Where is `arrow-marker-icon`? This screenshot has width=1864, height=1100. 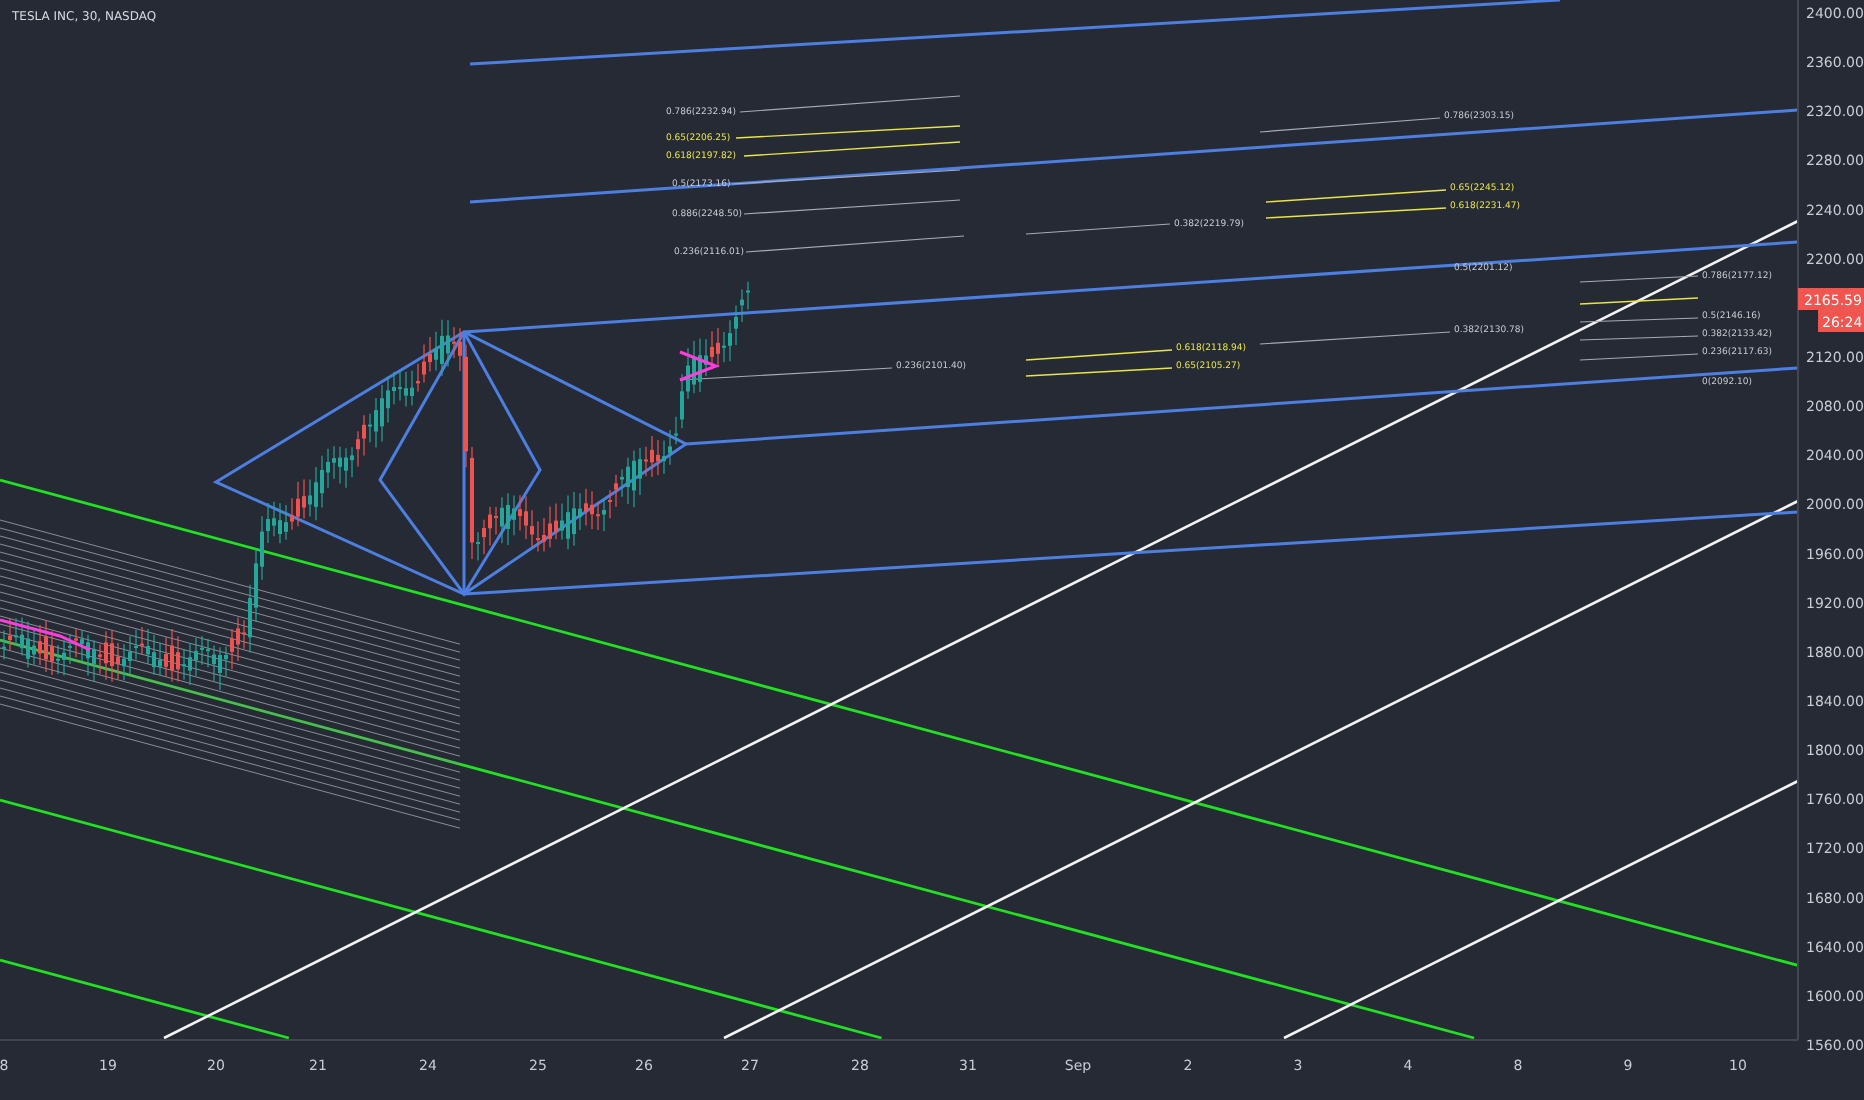
arrow-marker-icon is located at coordinates (700, 366).